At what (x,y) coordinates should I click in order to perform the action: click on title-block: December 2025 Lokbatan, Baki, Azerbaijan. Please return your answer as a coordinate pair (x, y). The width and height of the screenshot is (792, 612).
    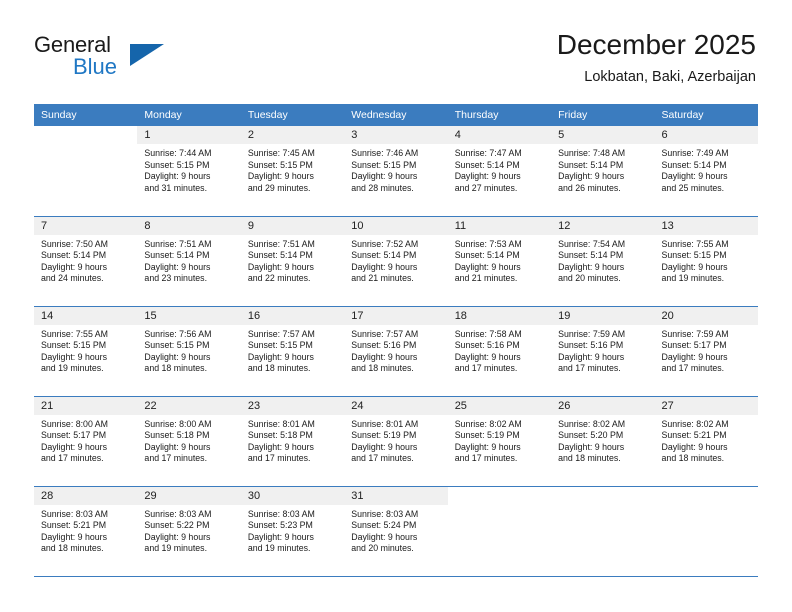
    Looking at the image, I should click on (656, 57).